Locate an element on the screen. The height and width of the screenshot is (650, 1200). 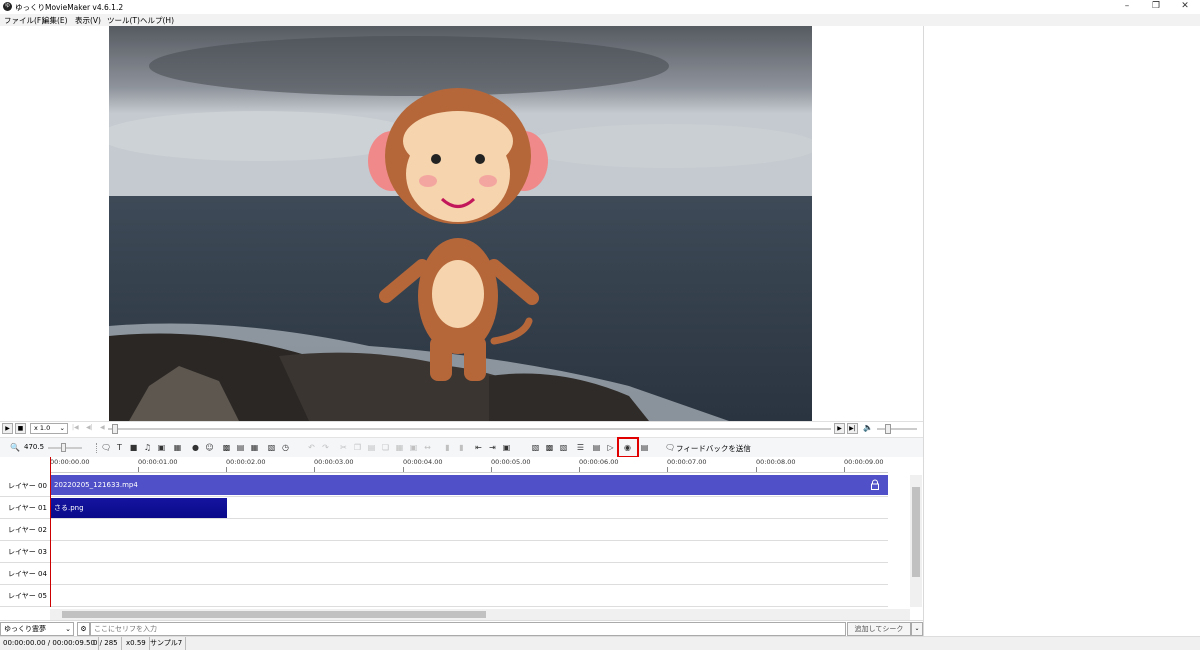
image-icon: ▣ is located at coordinates (161, 447).